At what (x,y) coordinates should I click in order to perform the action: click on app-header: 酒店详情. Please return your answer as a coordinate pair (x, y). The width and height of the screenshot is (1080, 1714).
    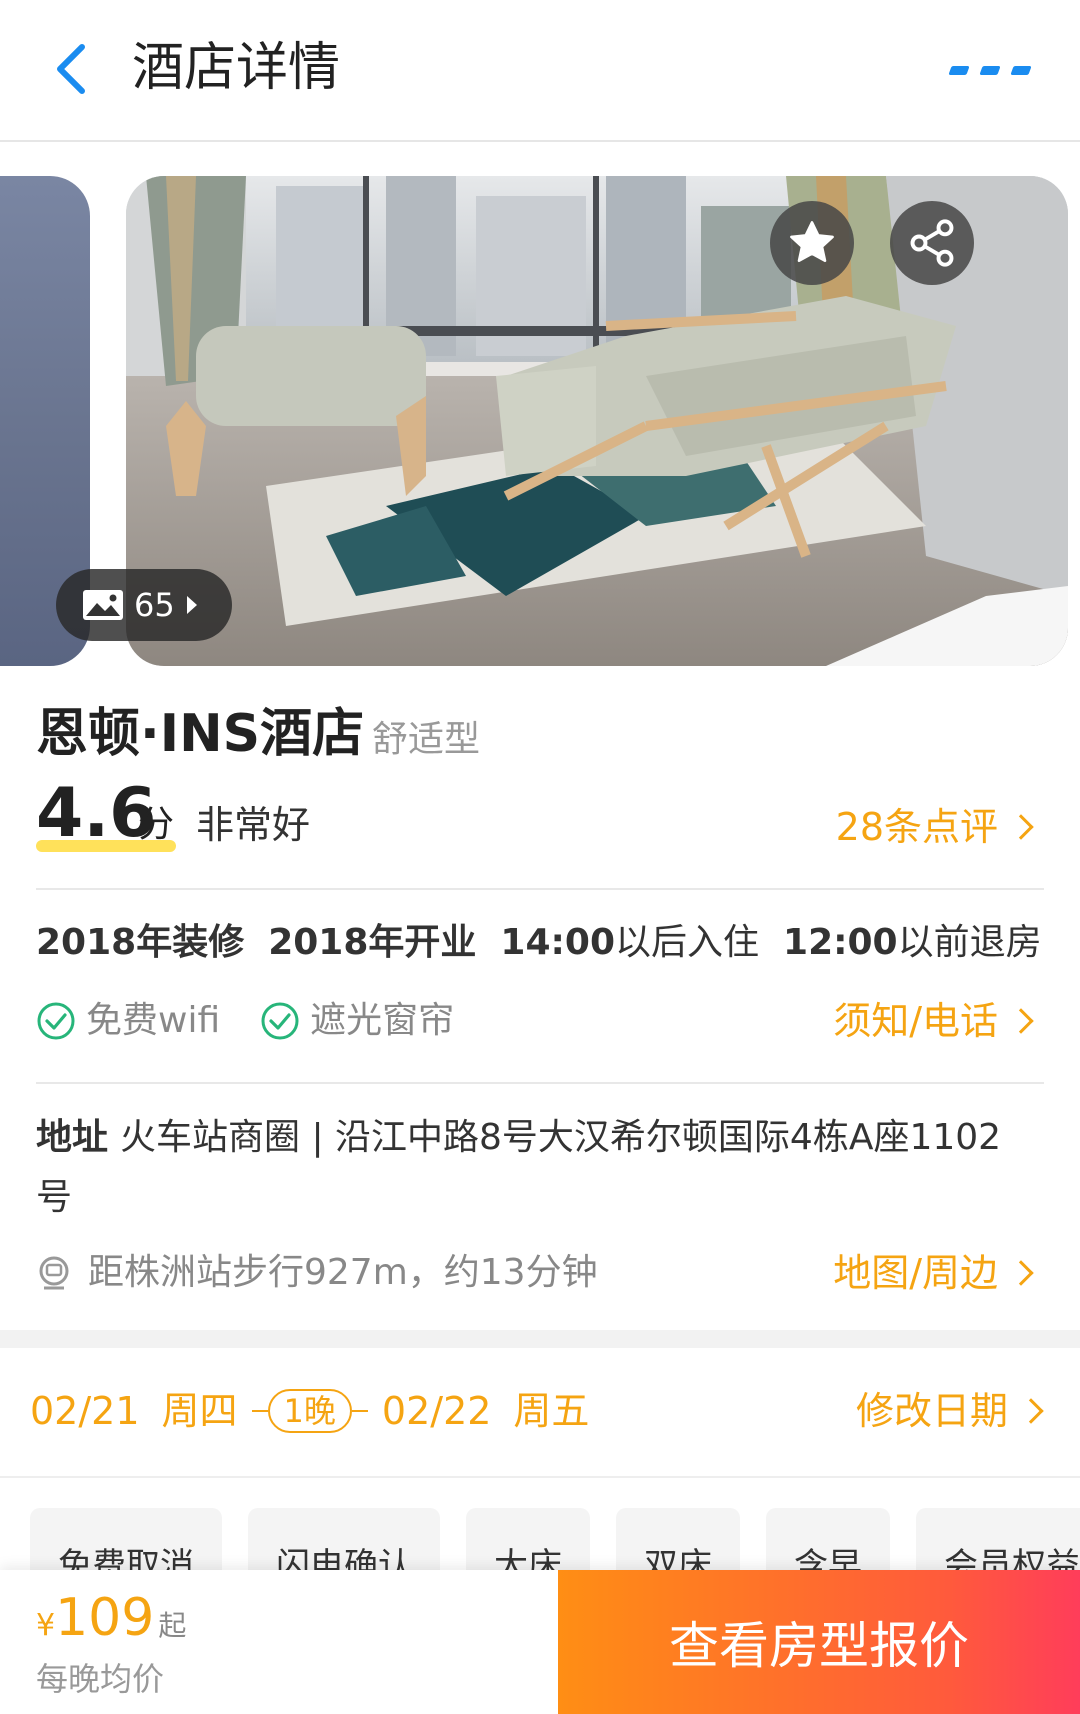
    Looking at the image, I should click on (540, 71).